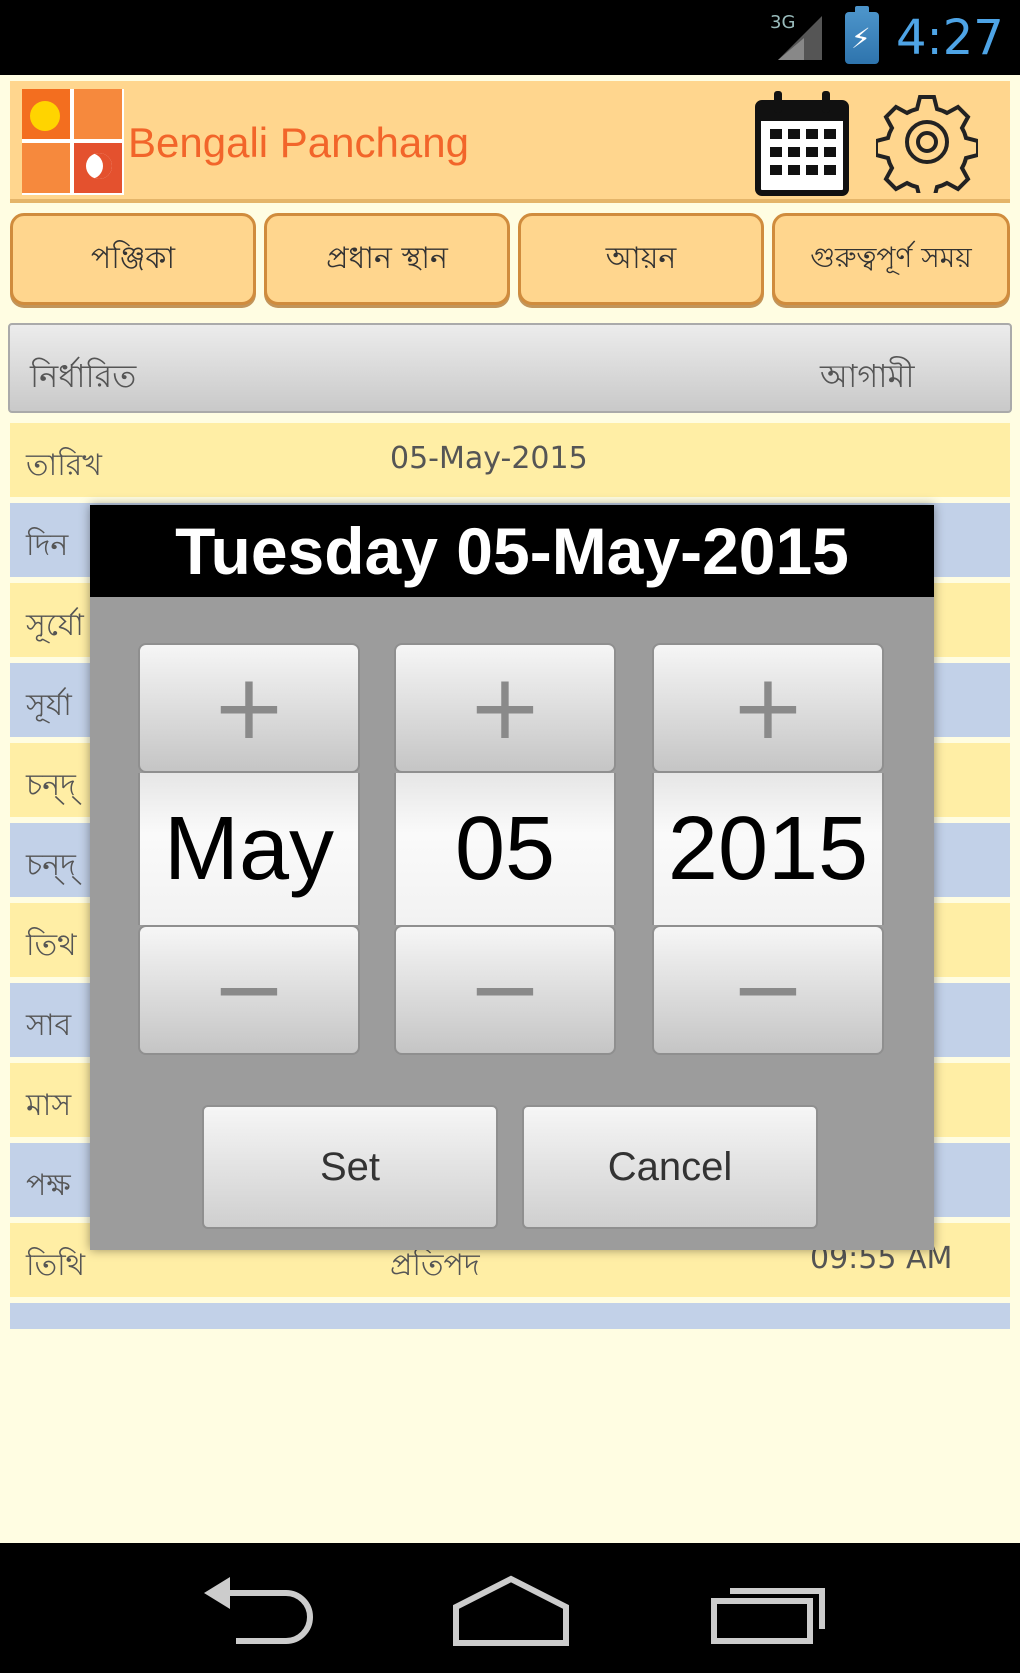  Describe the element at coordinates (56, 1265) in the screenshot. I see `row-label: তিথি` at that location.